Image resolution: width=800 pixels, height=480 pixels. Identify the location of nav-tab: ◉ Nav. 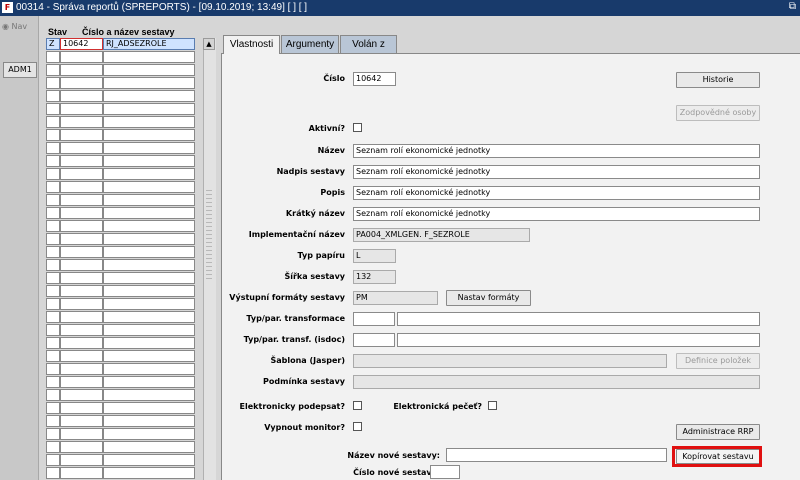
(14, 26).